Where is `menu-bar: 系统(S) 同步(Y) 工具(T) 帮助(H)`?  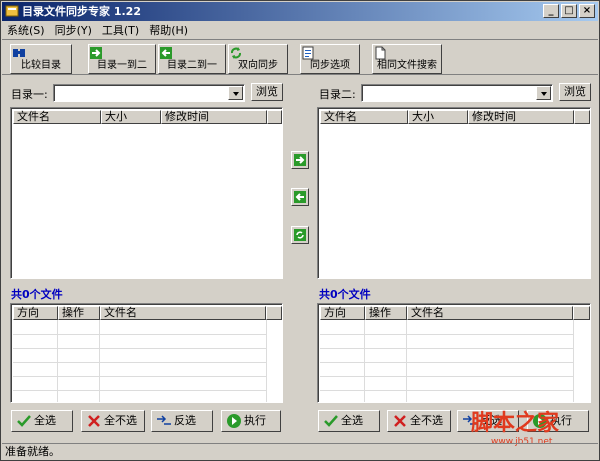
menu-bar: 系统(S) 同步(Y) 工具(T) 帮助(H) is located at coordinates (300, 31).